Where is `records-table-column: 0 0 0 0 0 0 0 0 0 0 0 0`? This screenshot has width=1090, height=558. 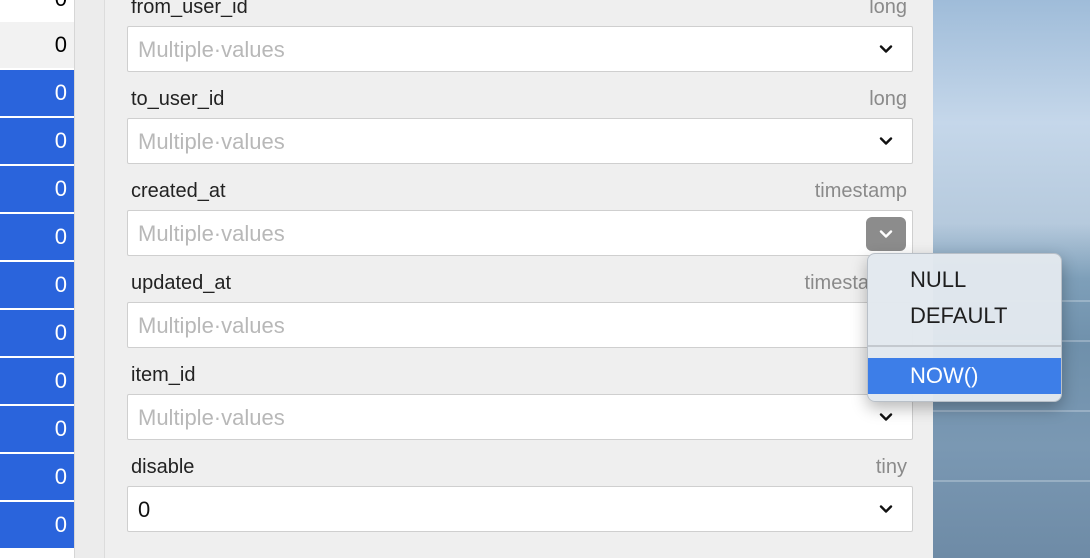 records-table-column: 0 0 0 0 0 0 0 0 0 0 0 0 is located at coordinates (37, 279).